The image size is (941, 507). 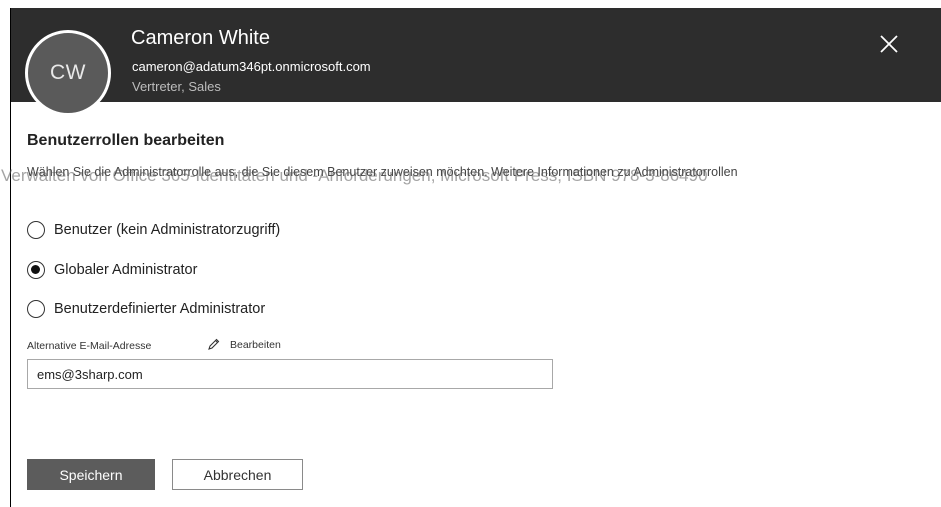 I want to click on role-option-global-admin: Globaler Administrator, so click(x=112, y=270).